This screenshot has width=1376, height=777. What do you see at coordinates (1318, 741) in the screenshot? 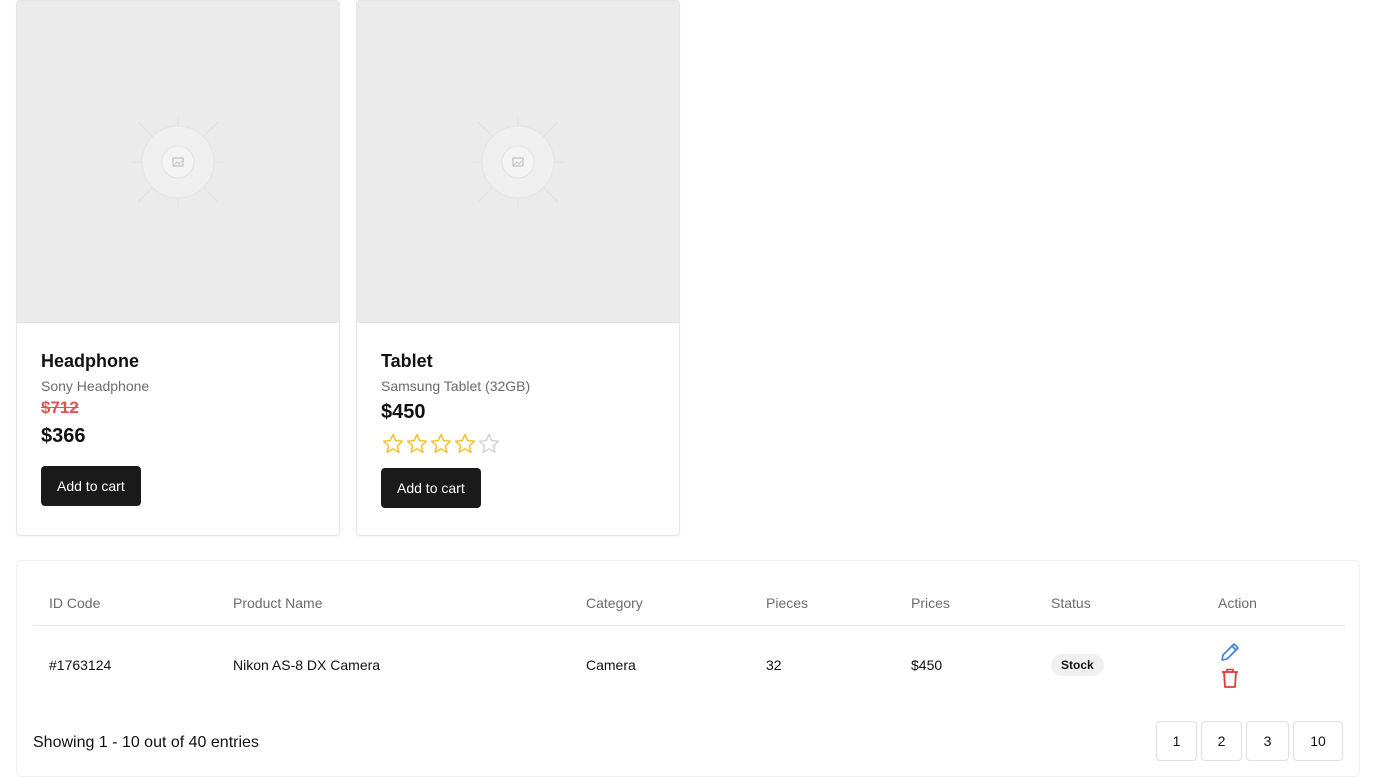
I see `page-button-10: 10` at bounding box center [1318, 741].